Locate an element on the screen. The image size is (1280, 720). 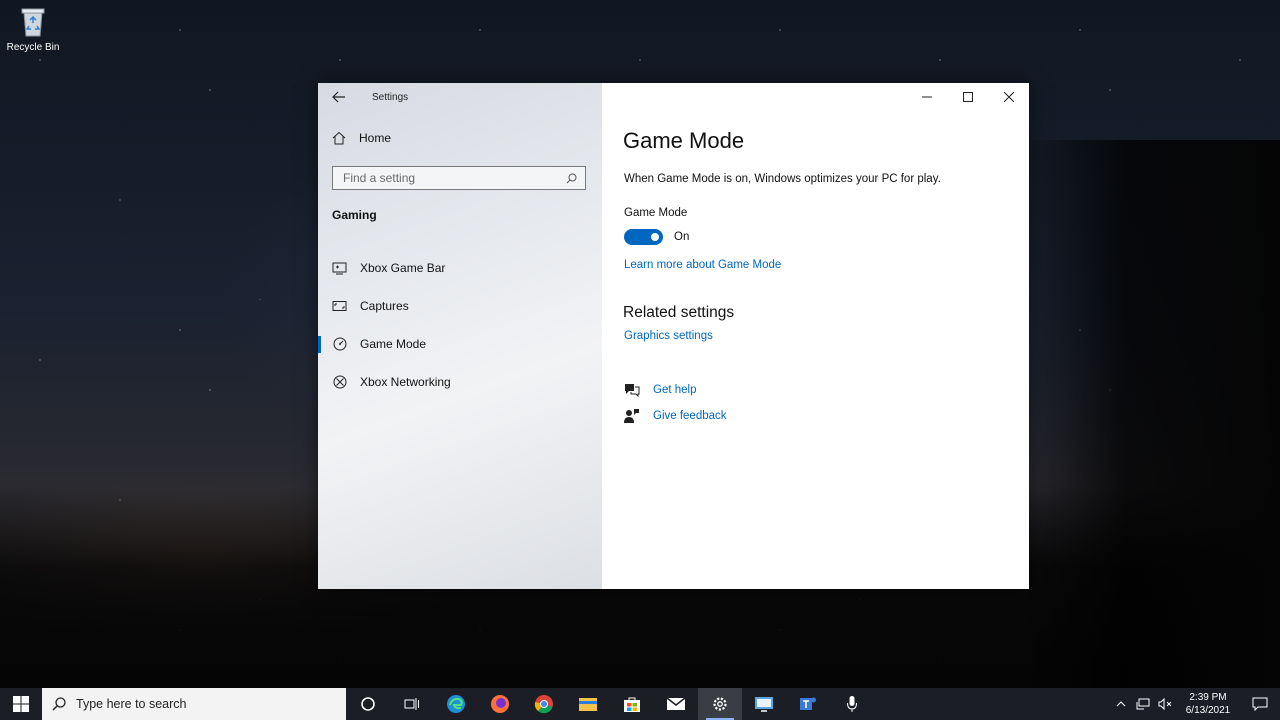
home-icon is located at coordinates (339, 138).